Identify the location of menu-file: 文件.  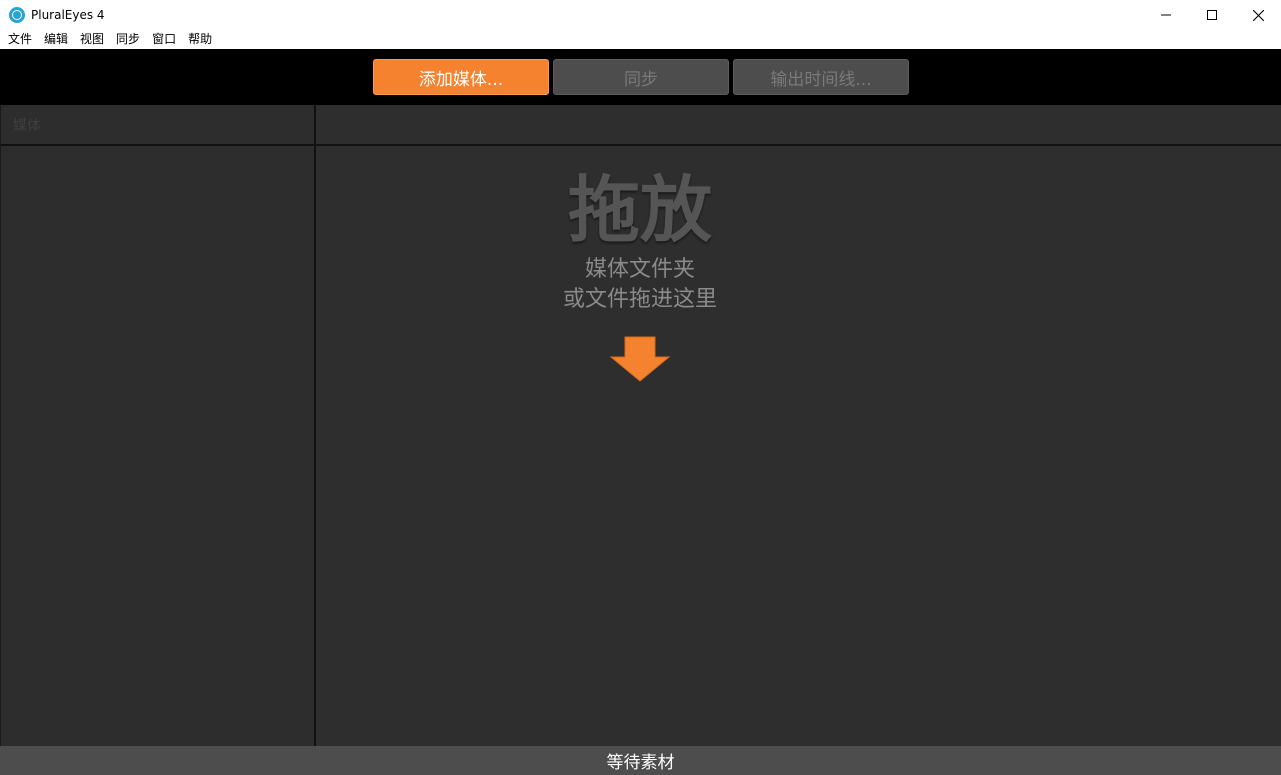
(20, 39).